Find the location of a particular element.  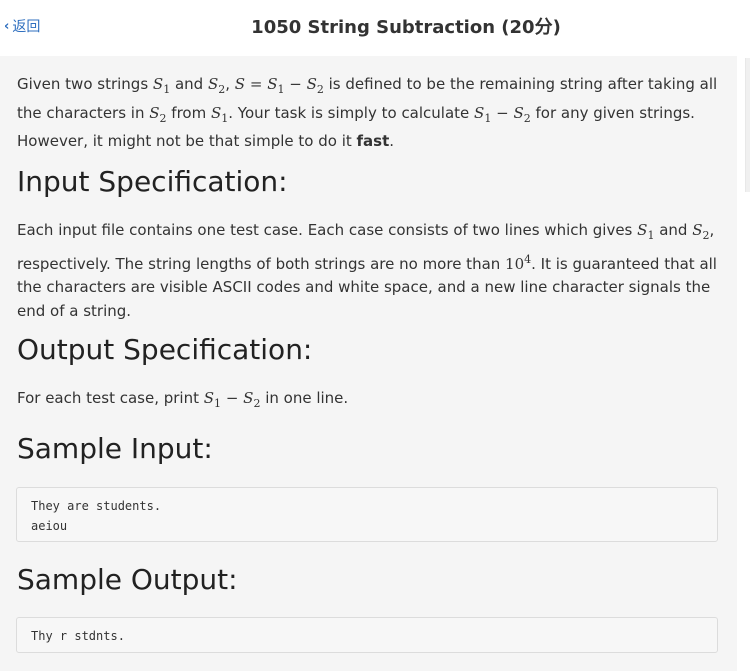

math-power: 104 is located at coordinates (518, 262).